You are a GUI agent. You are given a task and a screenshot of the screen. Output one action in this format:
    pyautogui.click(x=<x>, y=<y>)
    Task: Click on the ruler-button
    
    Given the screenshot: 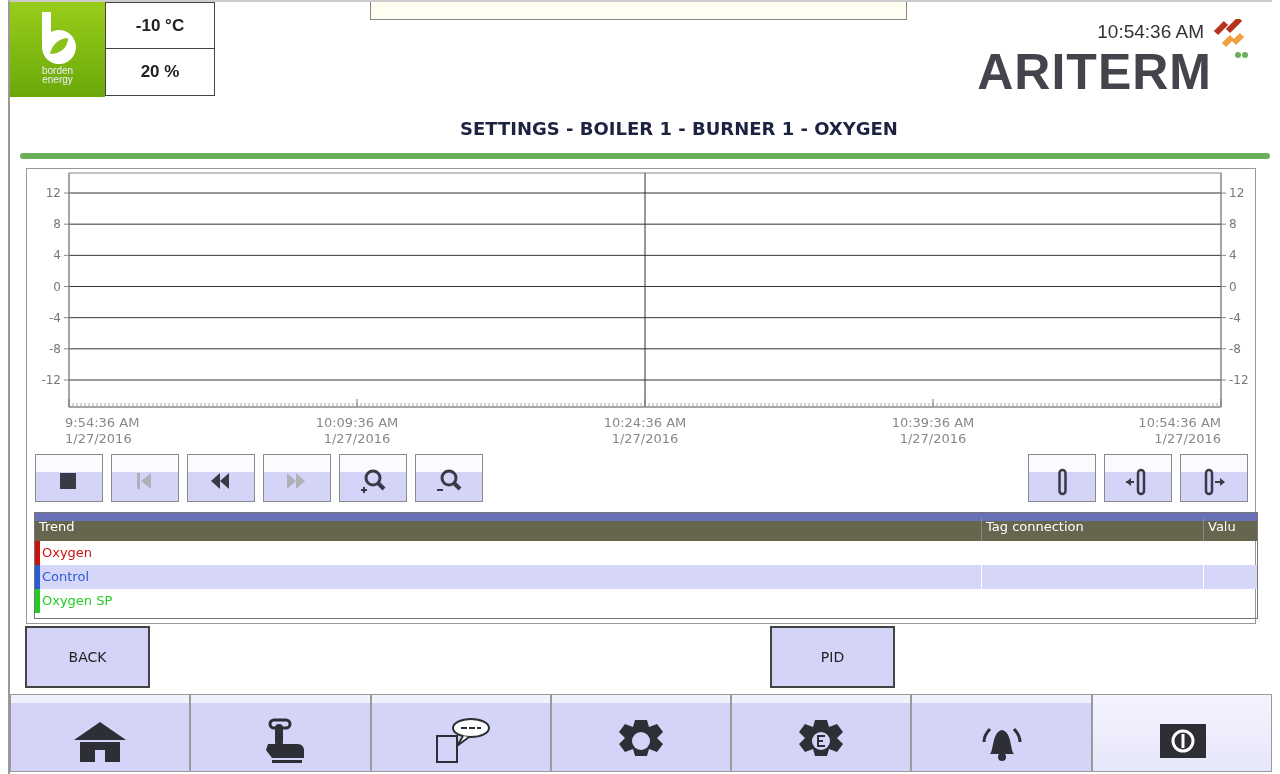 What is the action you would take?
    pyautogui.click(x=1062, y=478)
    